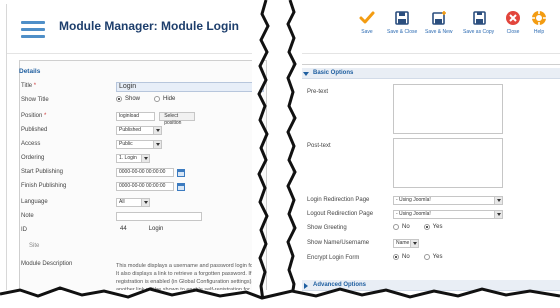 Image resolution: width=560 pixels, height=308 pixels. What do you see at coordinates (34, 202) in the screenshot?
I see `language-label: Language` at bounding box center [34, 202].